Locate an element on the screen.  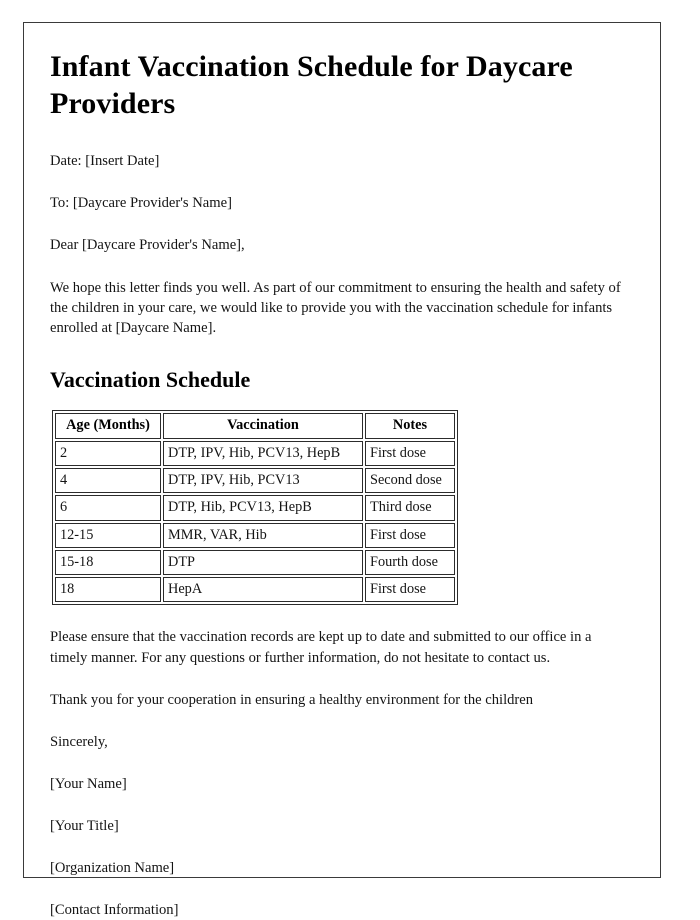
cell-notes: Second dose is located at coordinates (410, 480).